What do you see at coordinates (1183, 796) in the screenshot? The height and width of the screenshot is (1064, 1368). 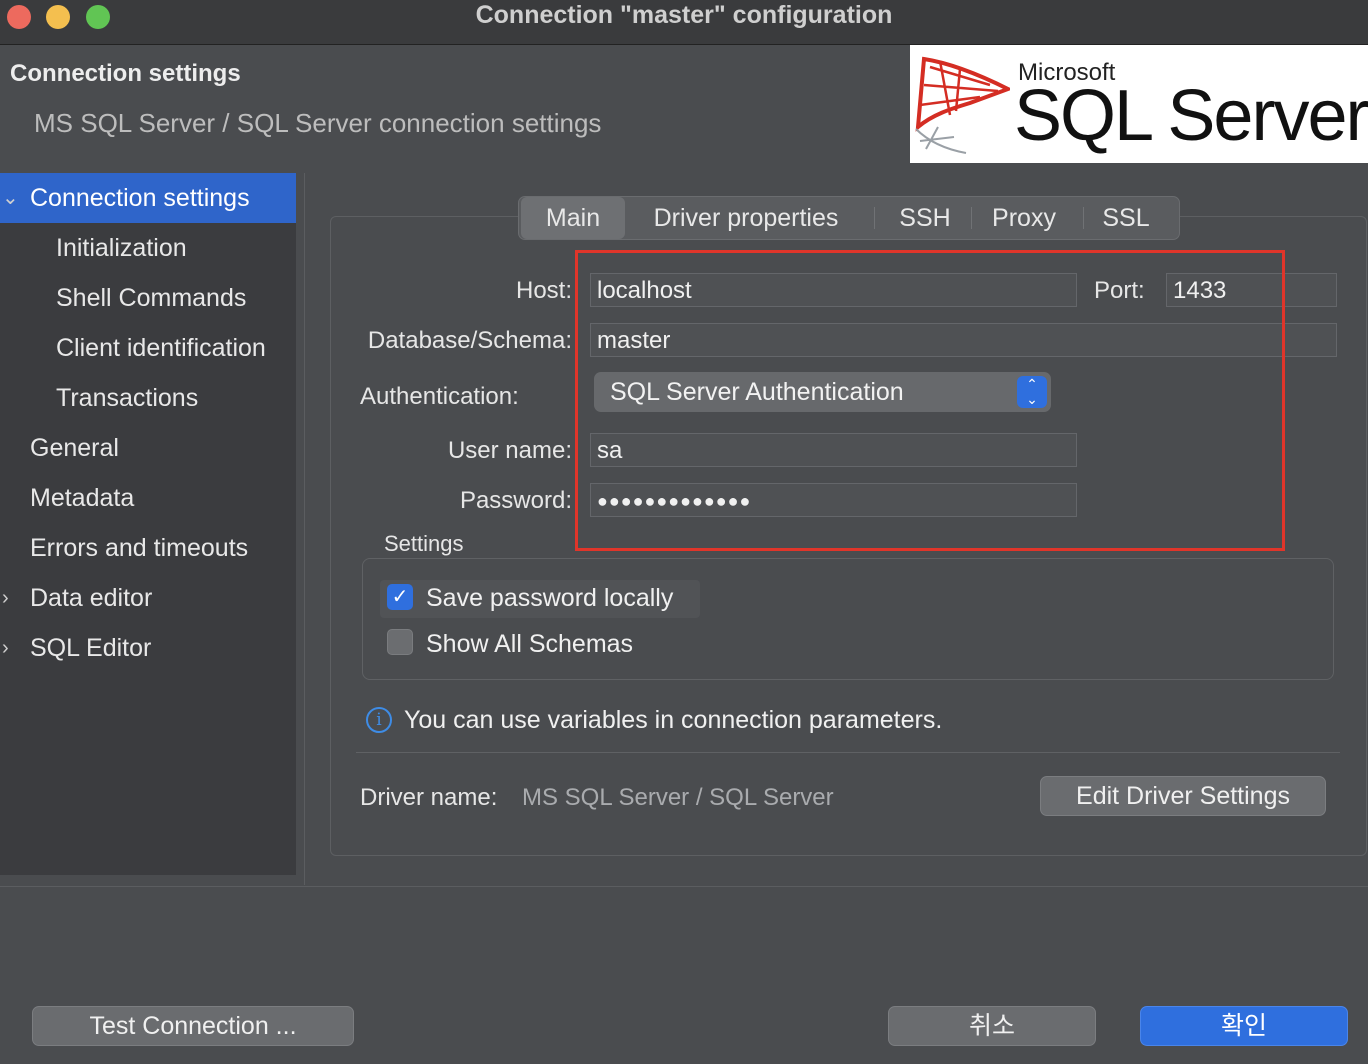 I see `edit-driver-settings-button: Edit Driver Settings` at bounding box center [1183, 796].